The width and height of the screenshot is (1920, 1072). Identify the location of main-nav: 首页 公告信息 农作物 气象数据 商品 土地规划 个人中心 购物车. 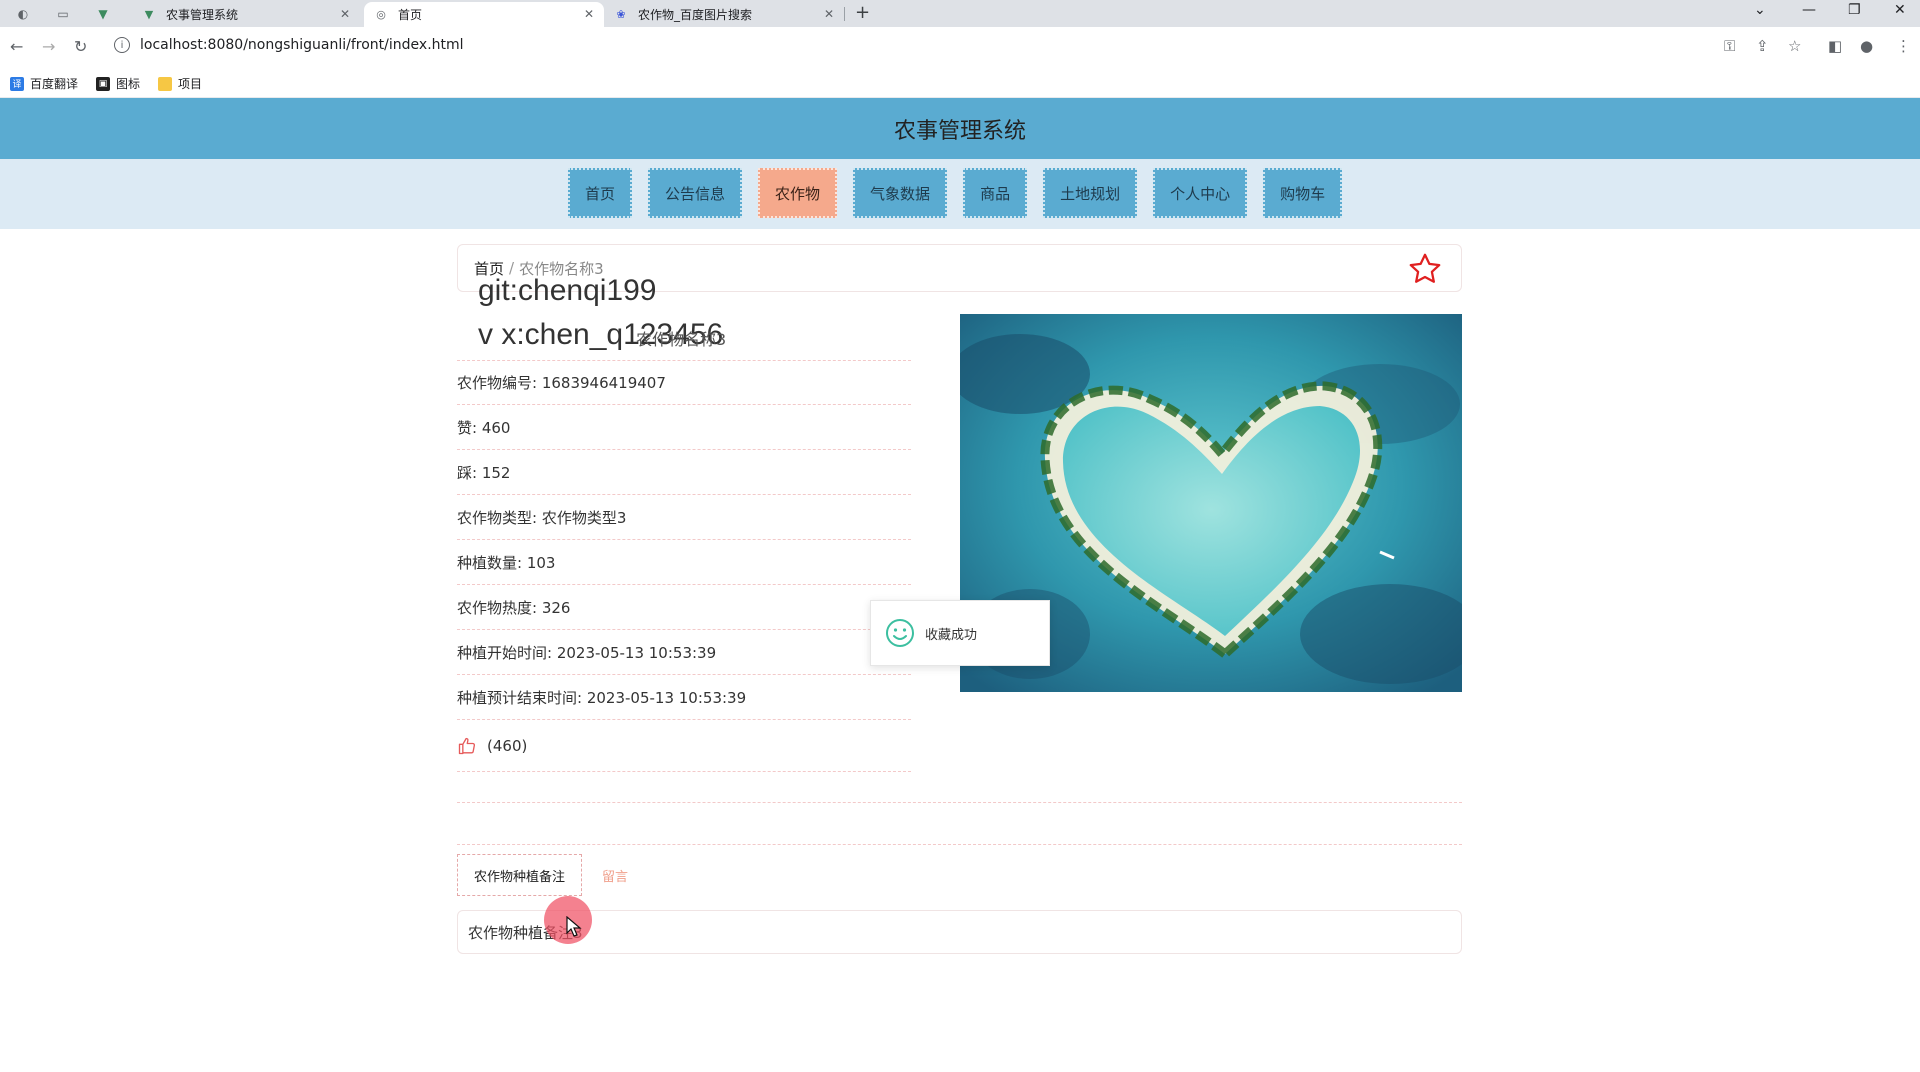
(960, 194).